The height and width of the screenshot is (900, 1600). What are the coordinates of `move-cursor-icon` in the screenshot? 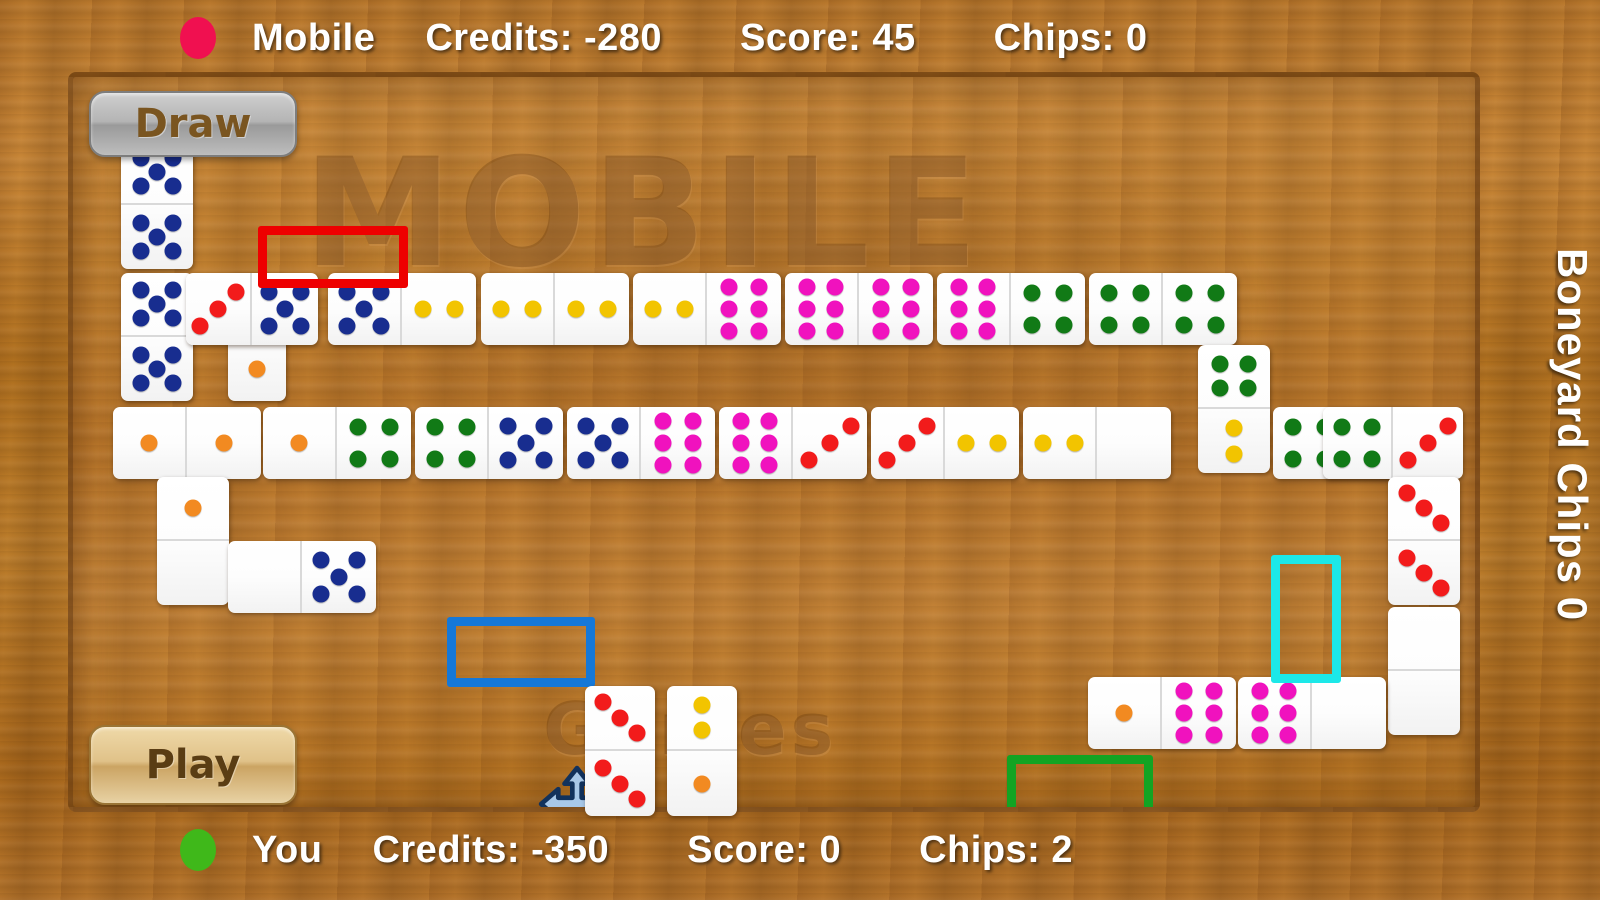 It's located at (577, 786).